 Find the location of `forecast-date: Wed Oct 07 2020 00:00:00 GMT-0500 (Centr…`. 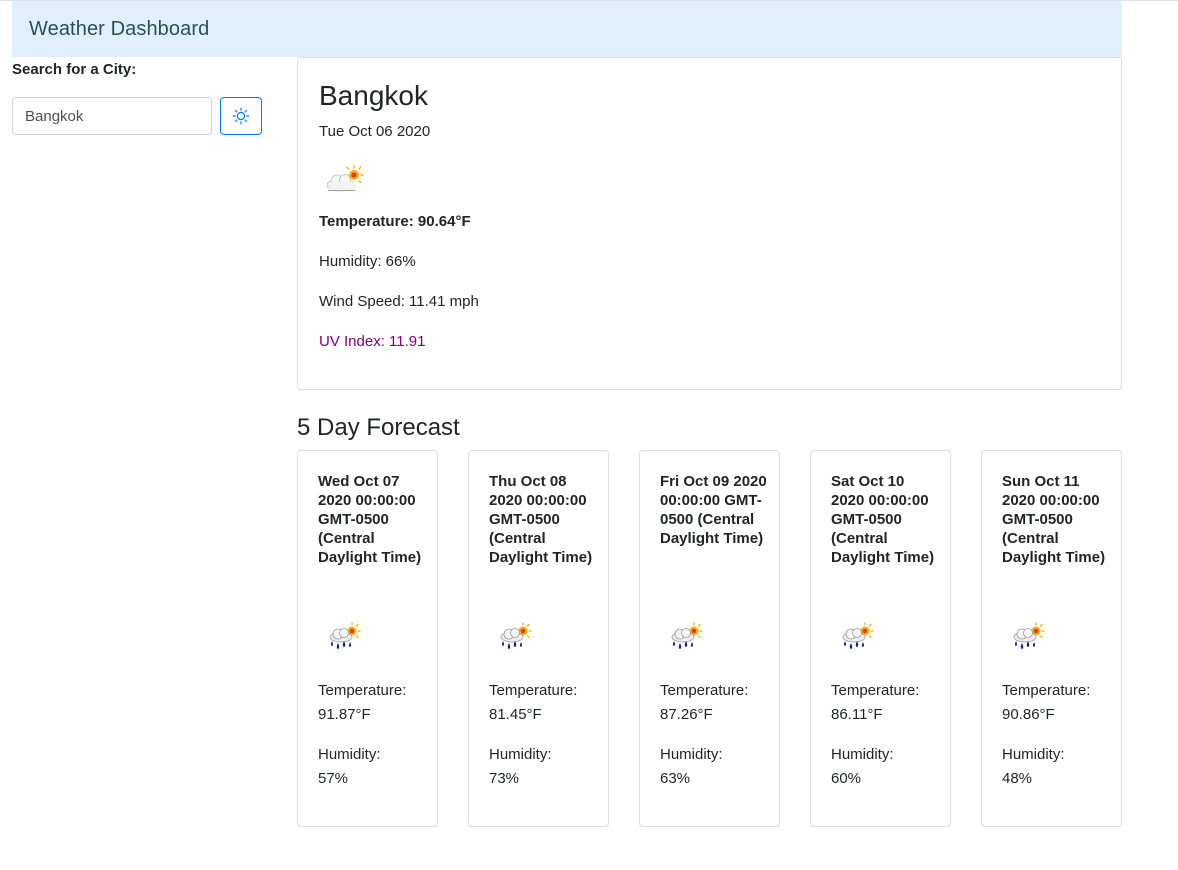

forecast-date: Wed Oct 07 2020 00:00:00 GMT-0500 (Centr… is located at coordinates (370, 519).